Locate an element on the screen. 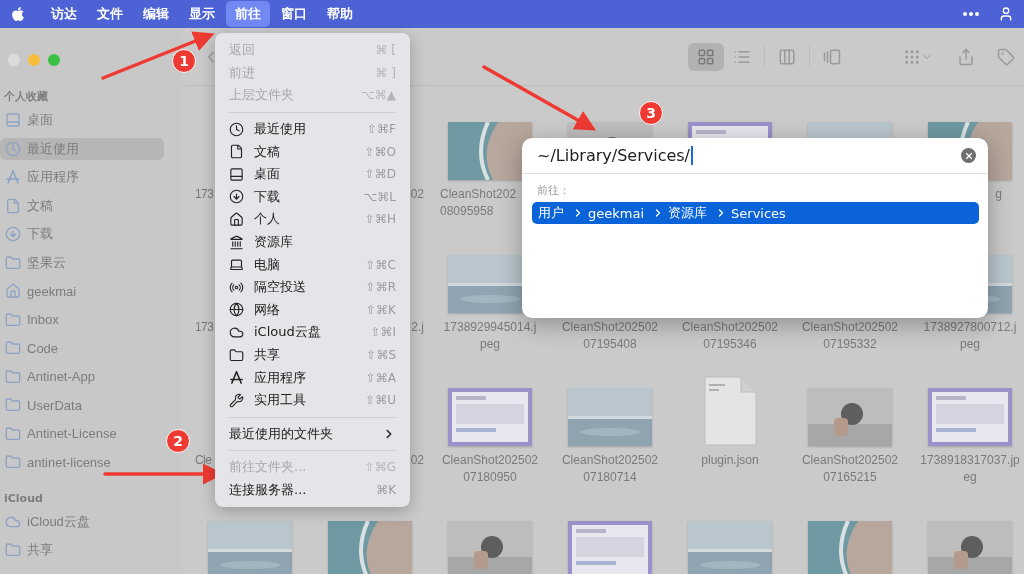 This screenshot has width=1024, height=574. clear-button is located at coordinates (968, 155).